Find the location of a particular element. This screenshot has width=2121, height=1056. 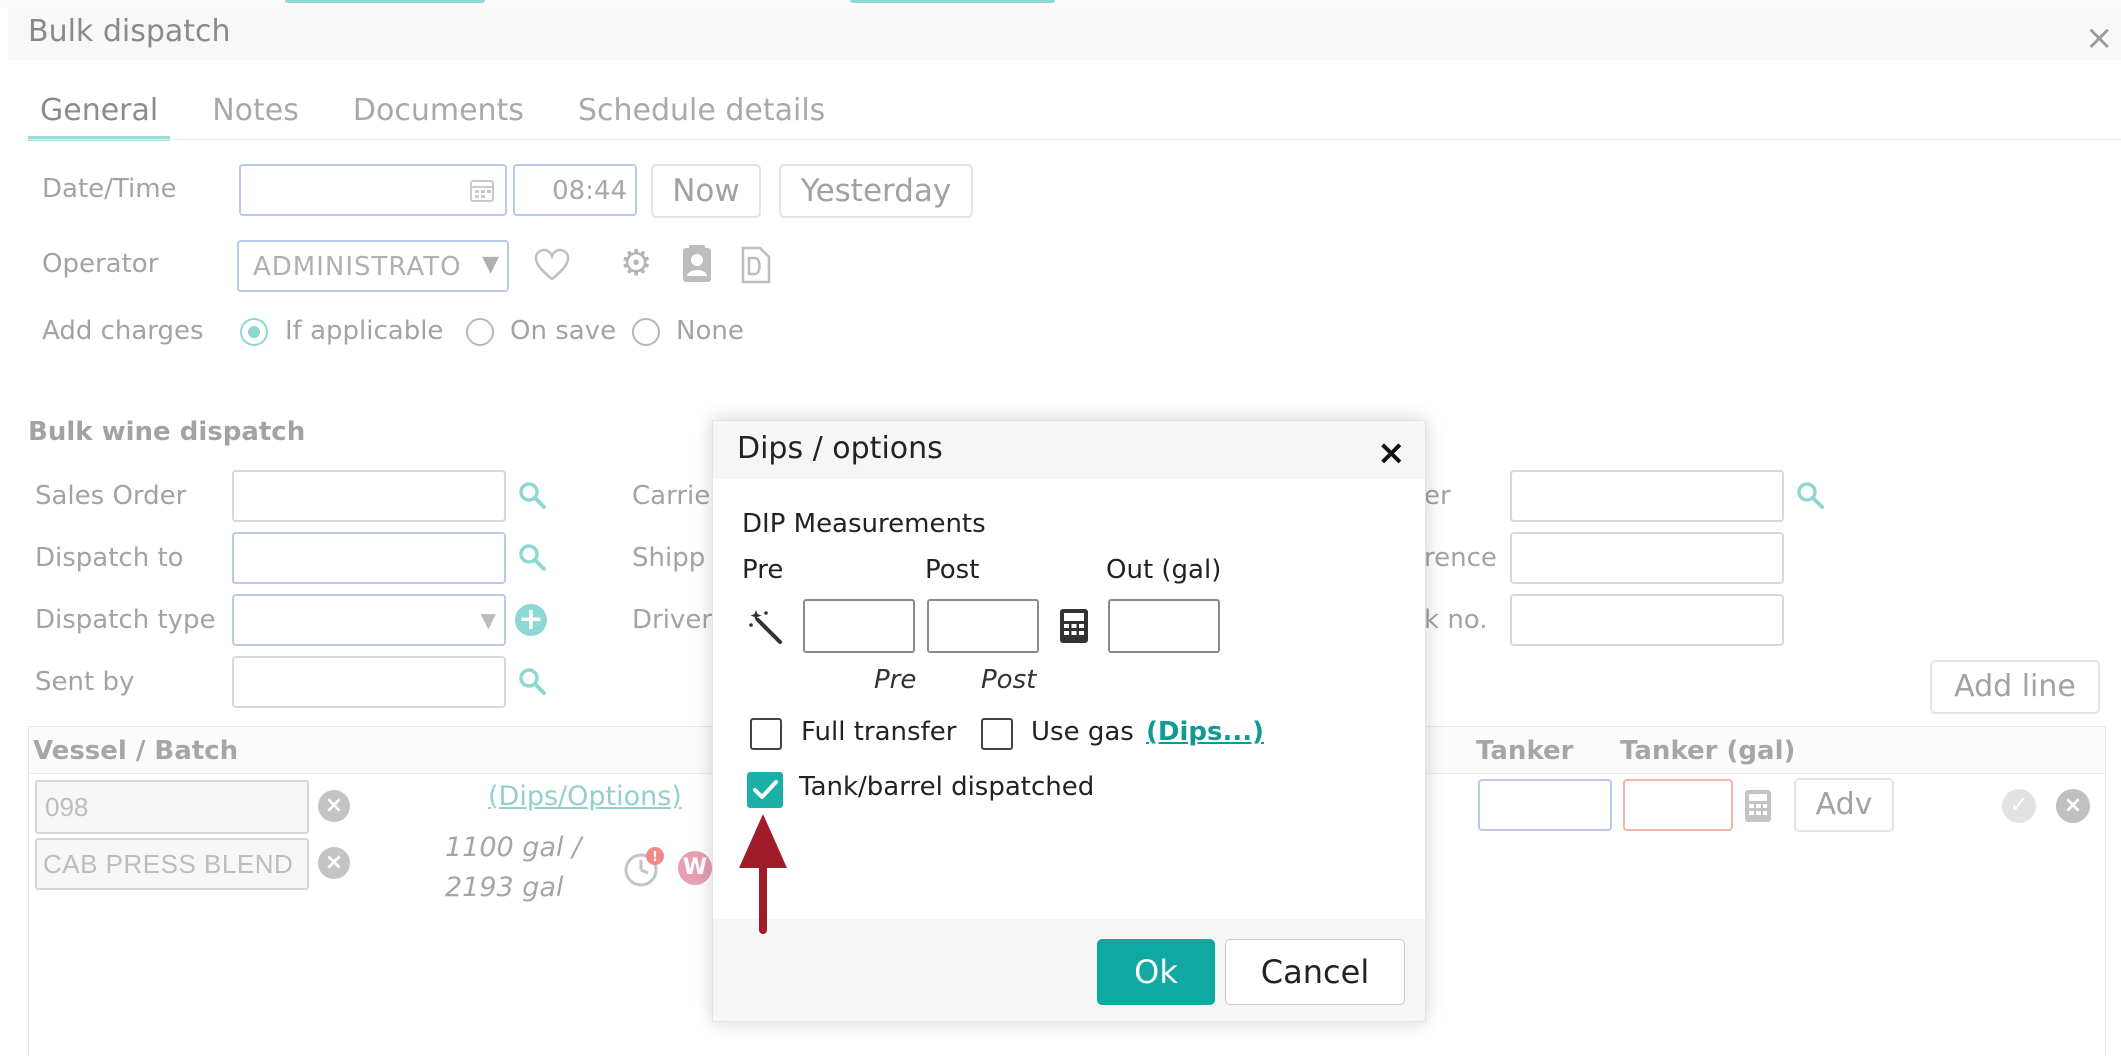

batch-input: CAB PRESS BLEND is located at coordinates (172, 864).